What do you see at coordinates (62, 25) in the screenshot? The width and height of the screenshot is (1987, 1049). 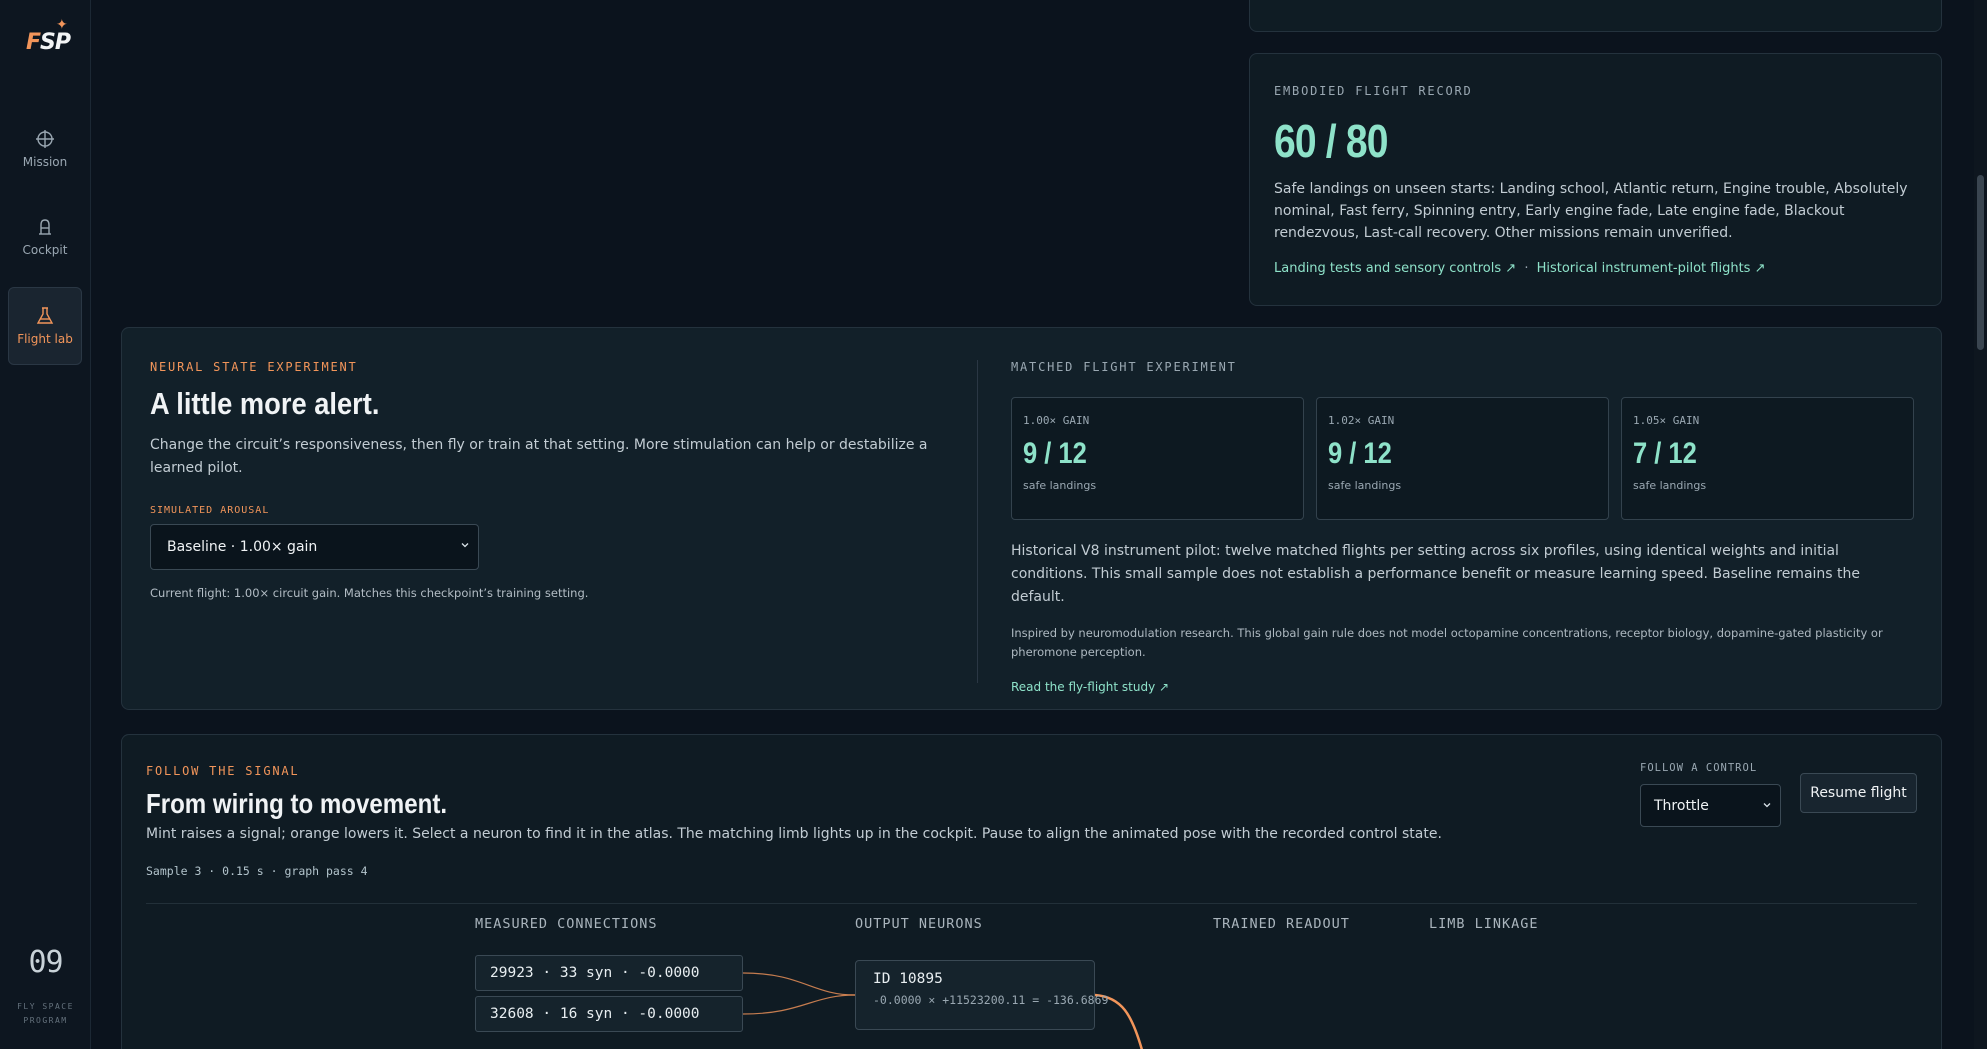 I see `sparkle-icon: ✦` at bounding box center [62, 25].